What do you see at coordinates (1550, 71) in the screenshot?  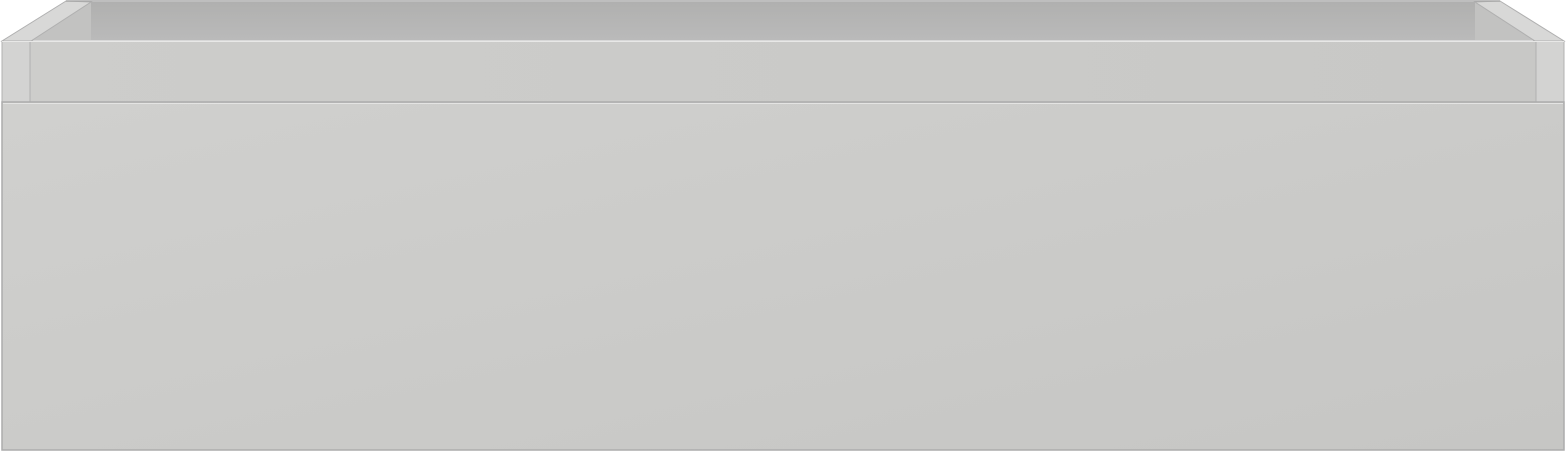 I see `drawer-right-post` at bounding box center [1550, 71].